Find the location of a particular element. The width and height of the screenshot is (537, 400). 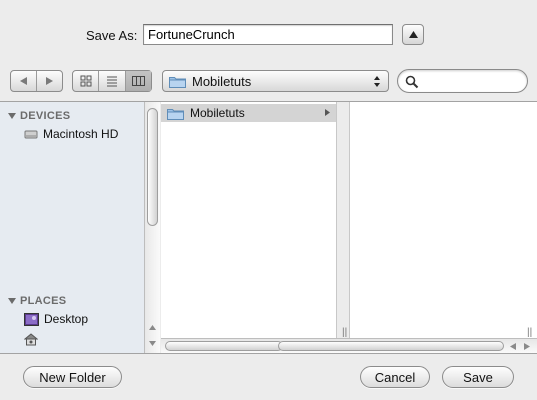

sidebar-item-desktop: Desktop is located at coordinates (56, 319).